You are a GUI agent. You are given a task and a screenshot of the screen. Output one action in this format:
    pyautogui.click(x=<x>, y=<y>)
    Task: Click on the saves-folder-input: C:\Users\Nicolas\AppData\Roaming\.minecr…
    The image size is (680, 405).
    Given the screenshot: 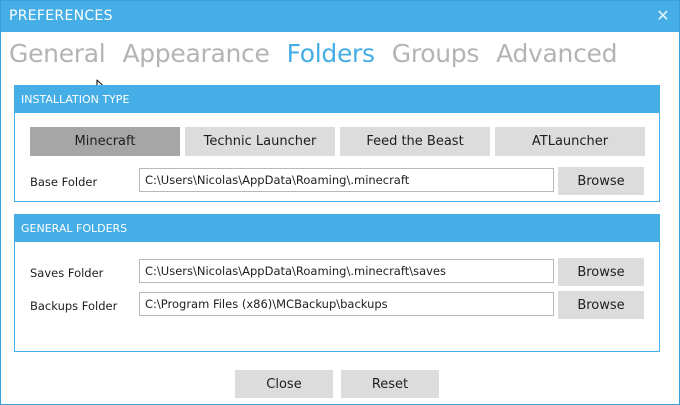 What is the action you would take?
    pyautogui.click(x=346, y=271)
    